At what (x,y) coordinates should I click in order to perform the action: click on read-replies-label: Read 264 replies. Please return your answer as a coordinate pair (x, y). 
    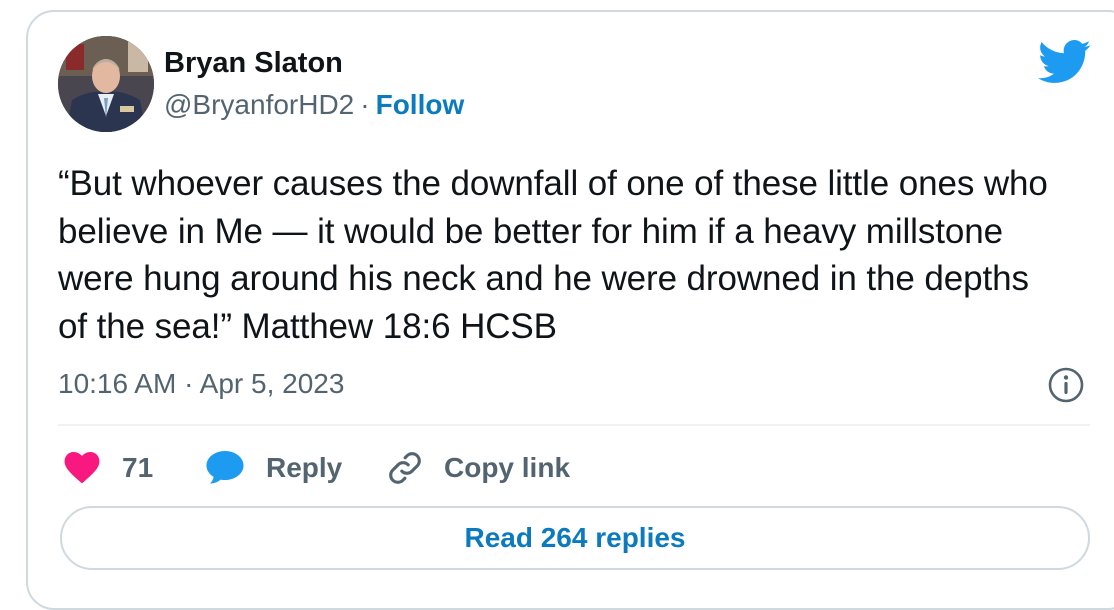
    Looking at the image, I should click on (575, 537).